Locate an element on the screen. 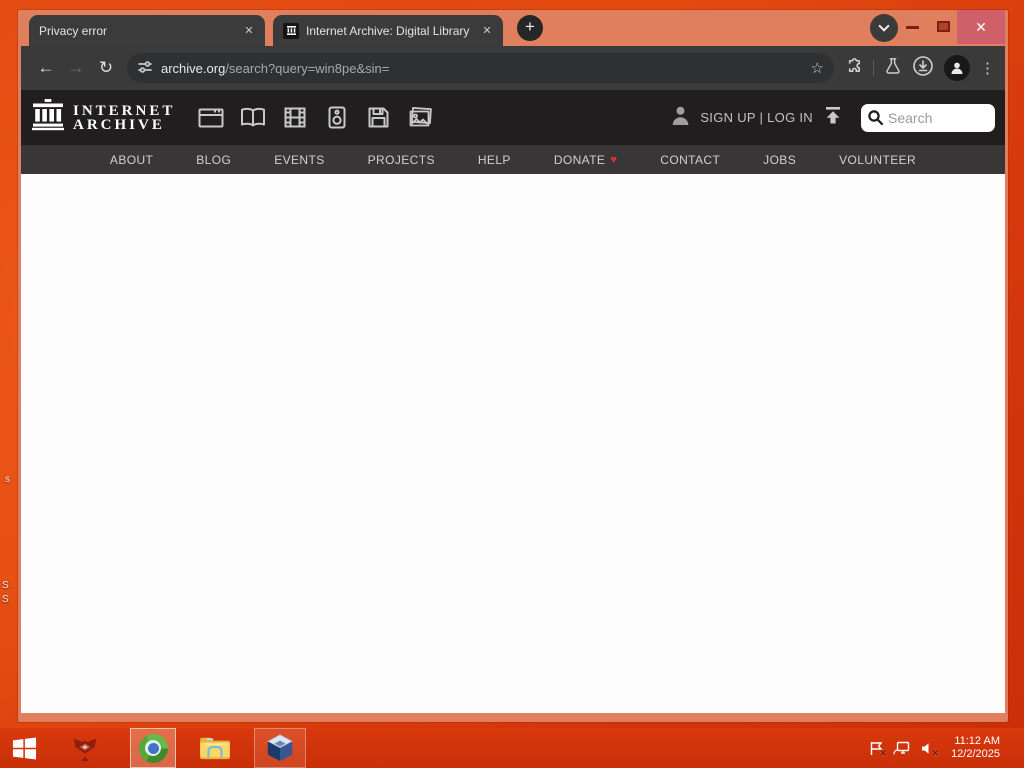 Image resolution: width=1024 pixels, height=768 pixels. mute-x-badge: ✕ is located at coordinates (935, 752).